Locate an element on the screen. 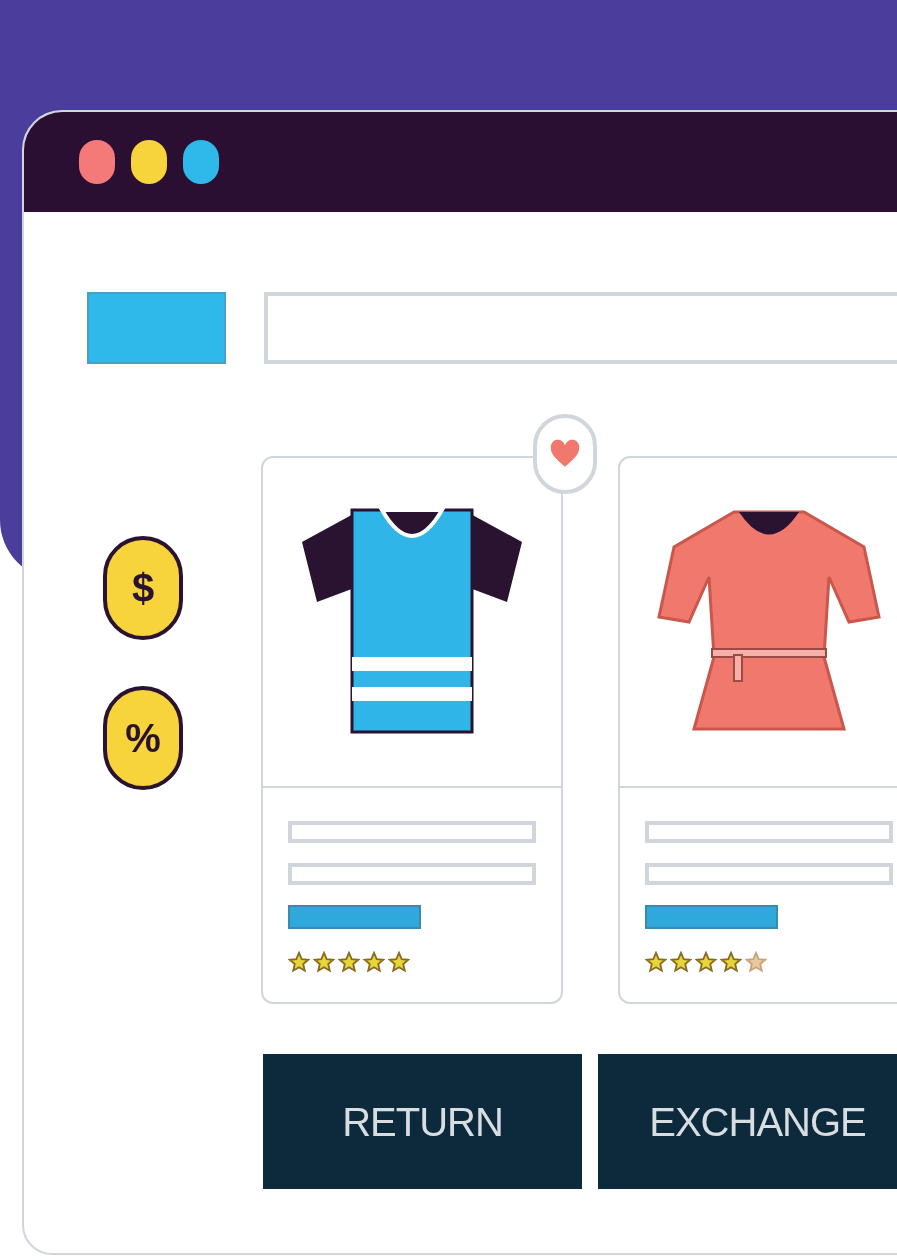 The width and height of the screenshot is (897, 1260). action-button: RETURN is located at coordinates (422, 1121).